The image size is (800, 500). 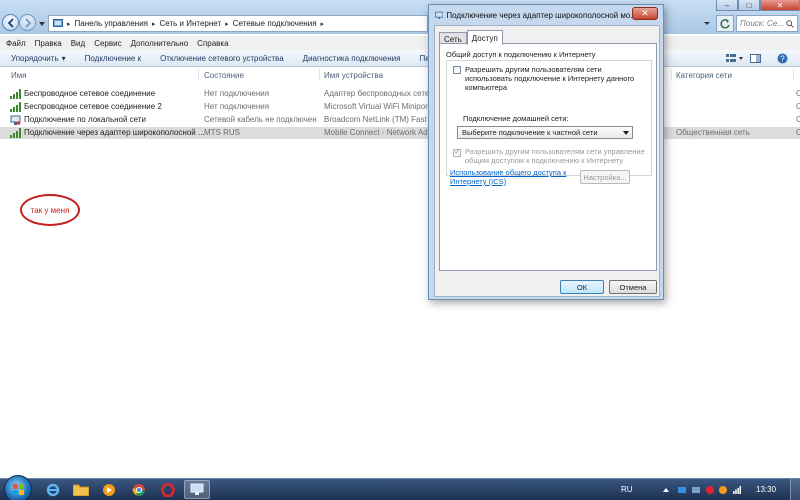 I want to click on ok-button: ОК, so click(x=582, y=287).